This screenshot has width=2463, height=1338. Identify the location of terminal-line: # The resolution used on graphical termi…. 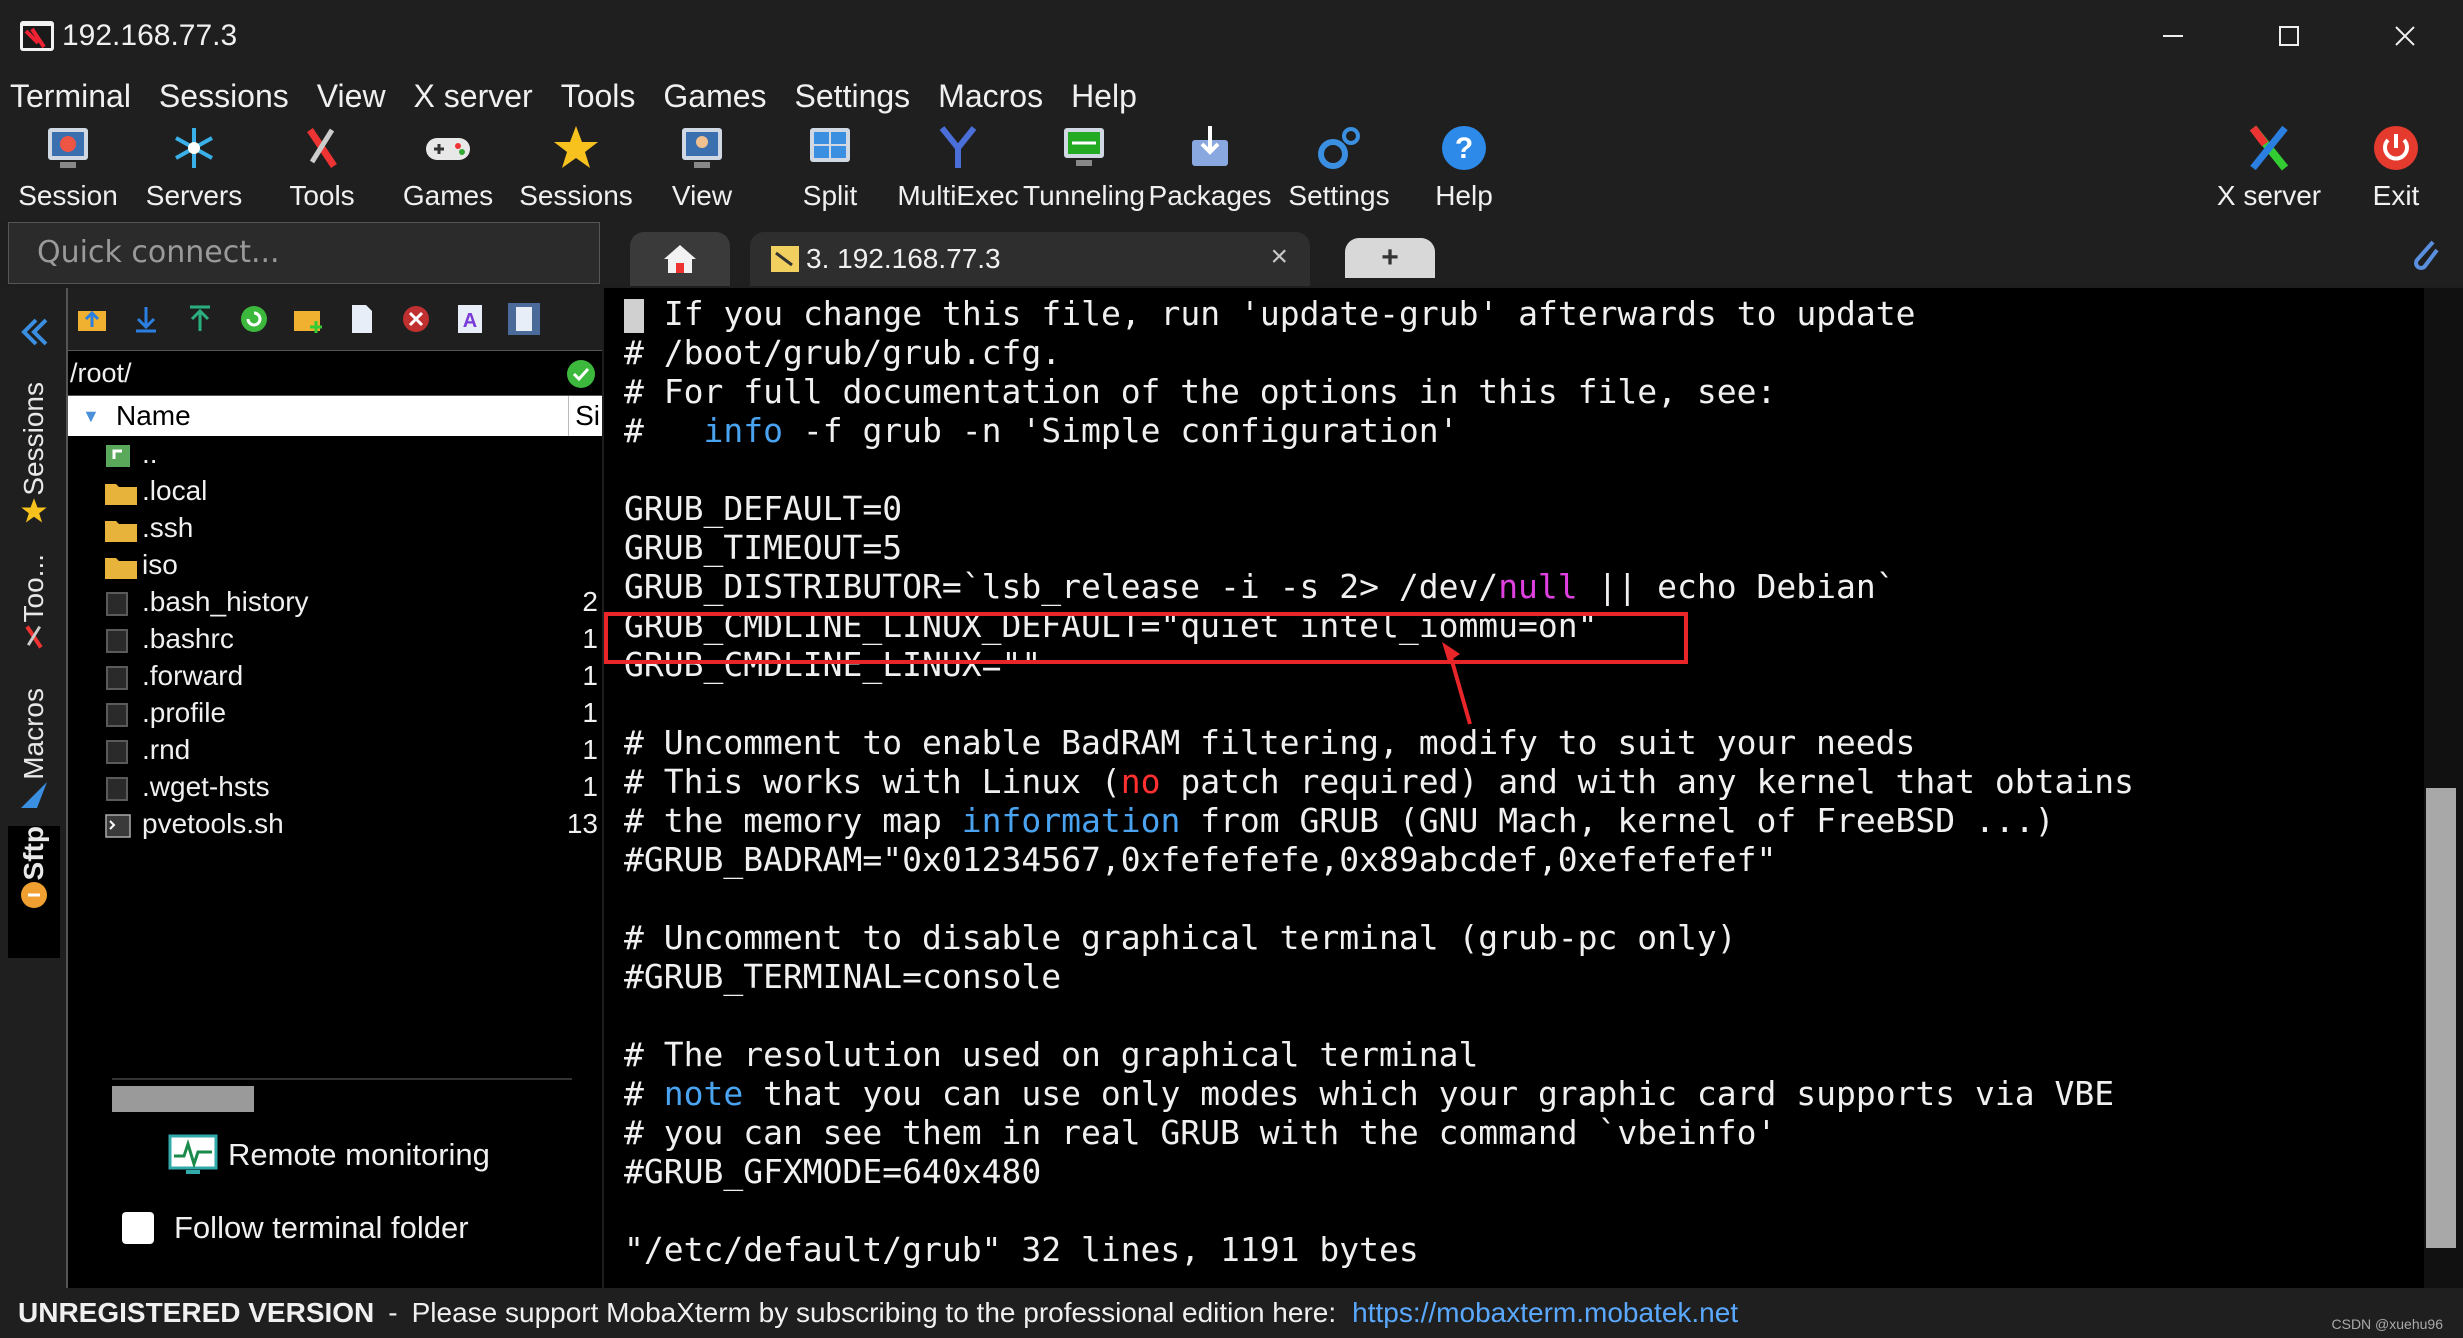
(1379, 1054).